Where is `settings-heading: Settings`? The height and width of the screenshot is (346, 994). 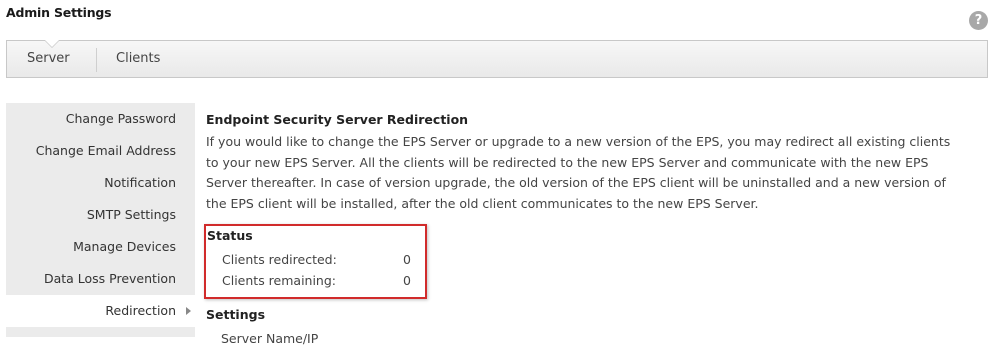
settings-heading: Settings is located at coordinates (236, 314).